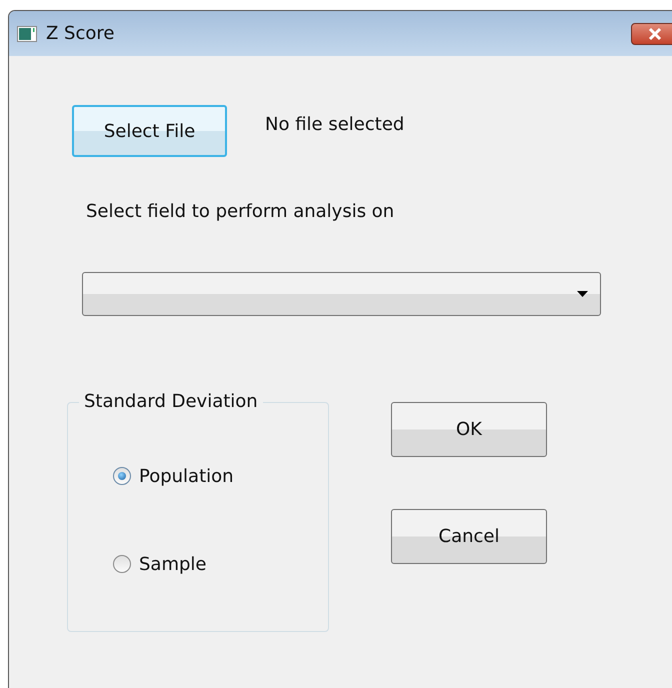 The height and width of the screenshot is (688, 672). I want to click on window-title: Z Score, so click(80, 33).